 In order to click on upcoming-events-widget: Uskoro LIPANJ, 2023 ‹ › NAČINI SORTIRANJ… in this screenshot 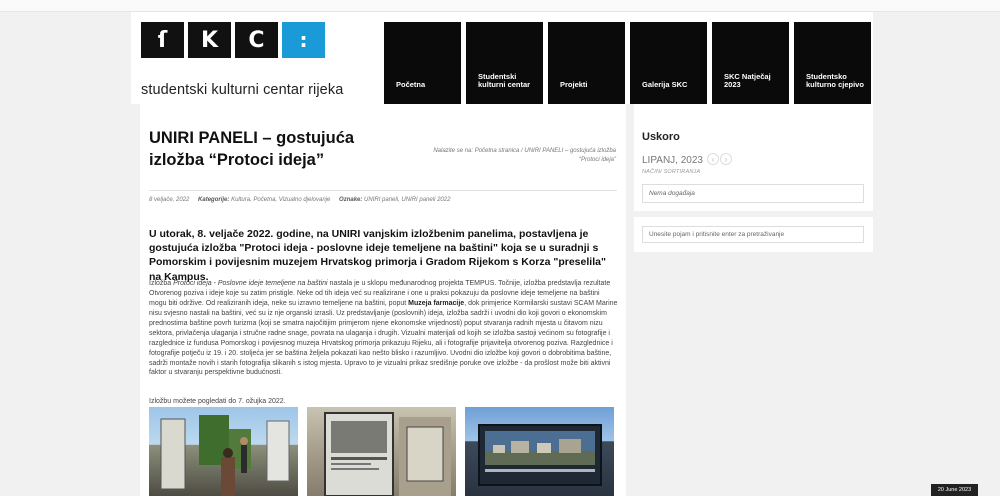, I will do `click(753, 157)`.